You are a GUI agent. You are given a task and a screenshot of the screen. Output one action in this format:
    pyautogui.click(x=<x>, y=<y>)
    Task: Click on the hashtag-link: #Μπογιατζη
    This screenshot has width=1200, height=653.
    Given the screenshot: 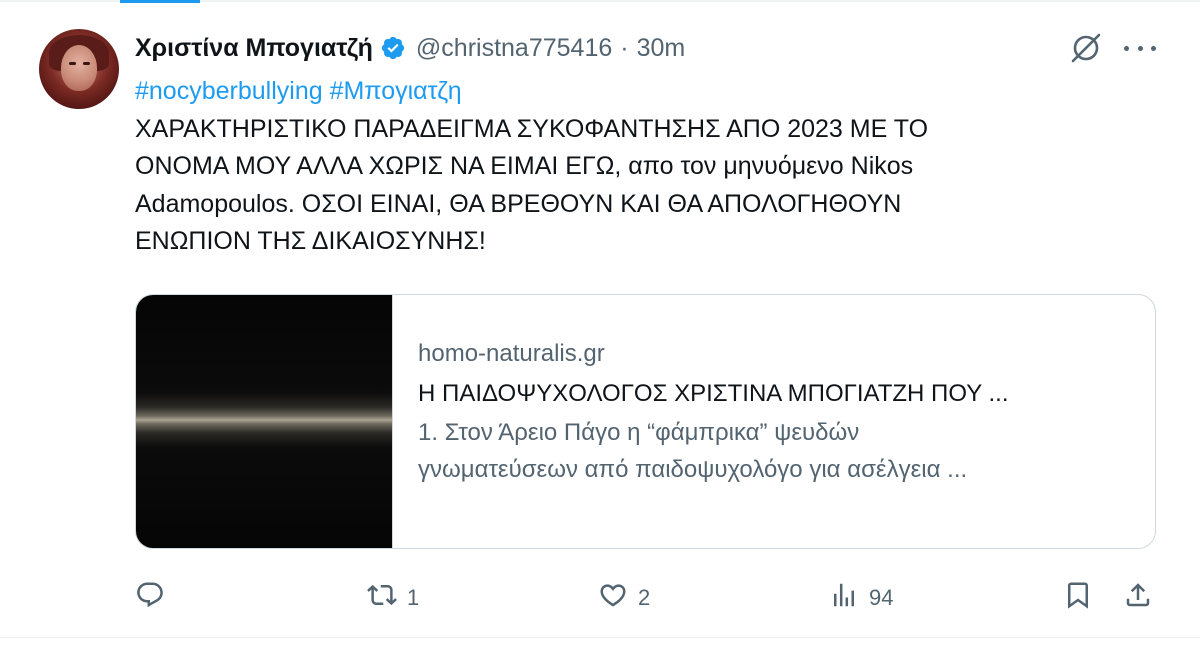 What is the action you would take?
    pyautogui.click(x=396, y=91)
    